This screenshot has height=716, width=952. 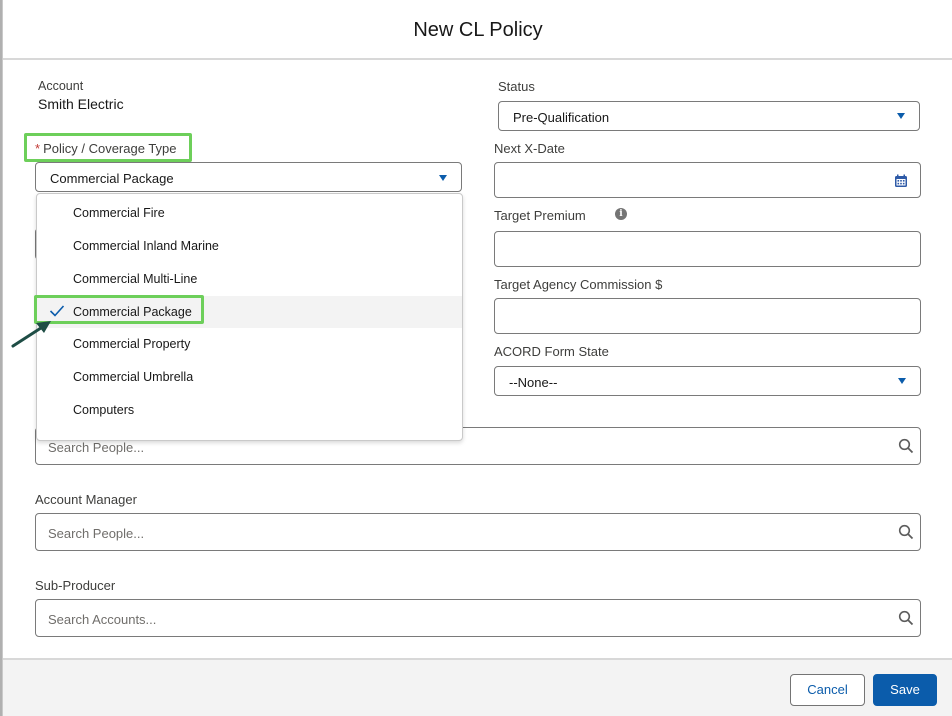 I want to click on account-manager-label: Account Manager, so click(x=86, y=499).